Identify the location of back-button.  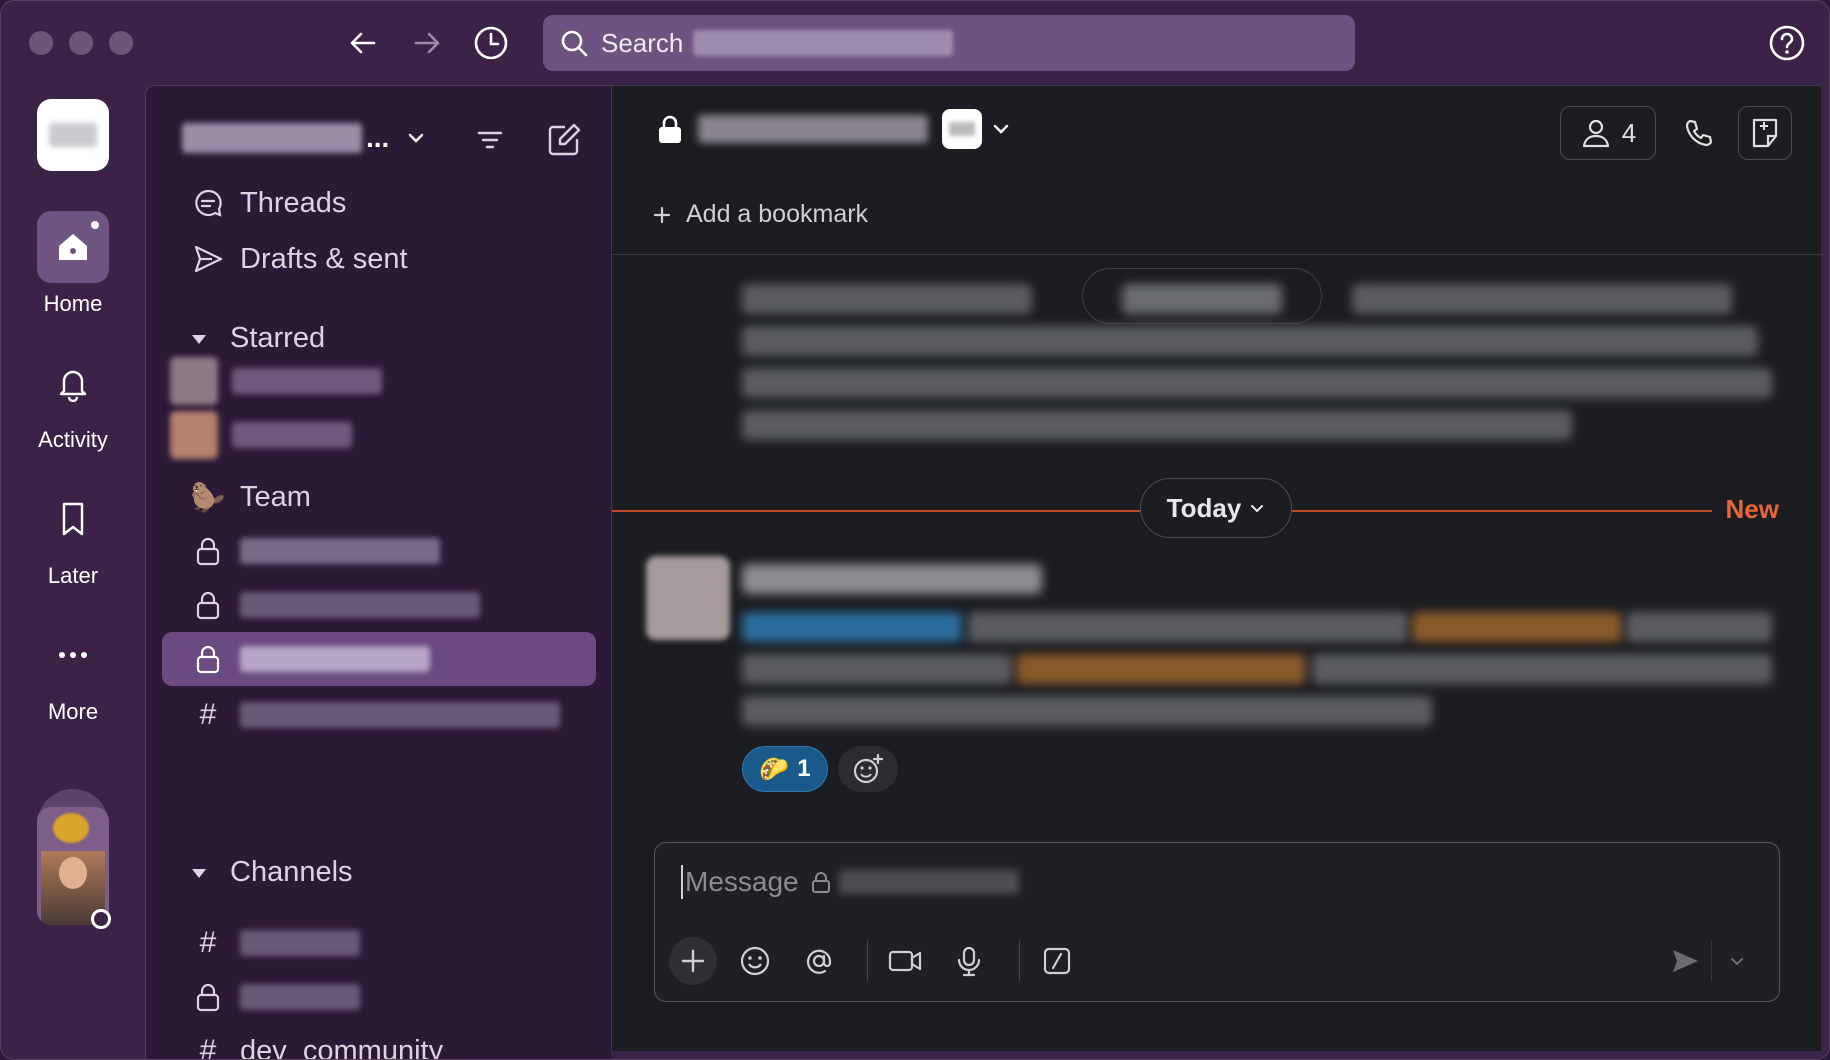
(363, 43).